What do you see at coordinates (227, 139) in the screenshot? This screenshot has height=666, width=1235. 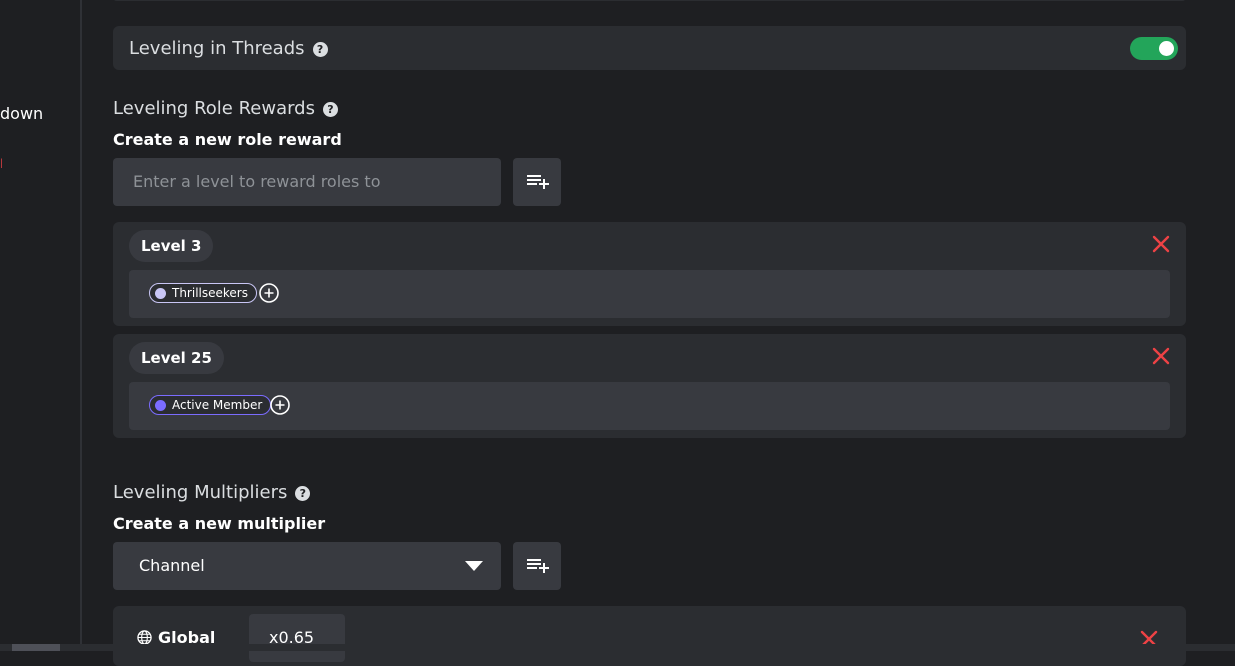 I see `create-role-reward-label: Create a new role reward` at bounding box center [227, 139].